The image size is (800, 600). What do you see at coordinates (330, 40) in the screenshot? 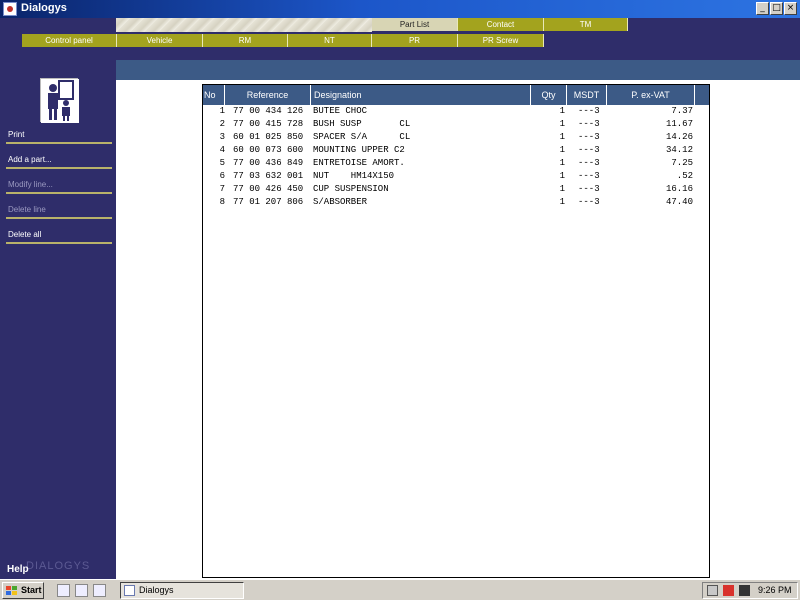
I see `tab-nt: NT` at bounding box center [330, 40].